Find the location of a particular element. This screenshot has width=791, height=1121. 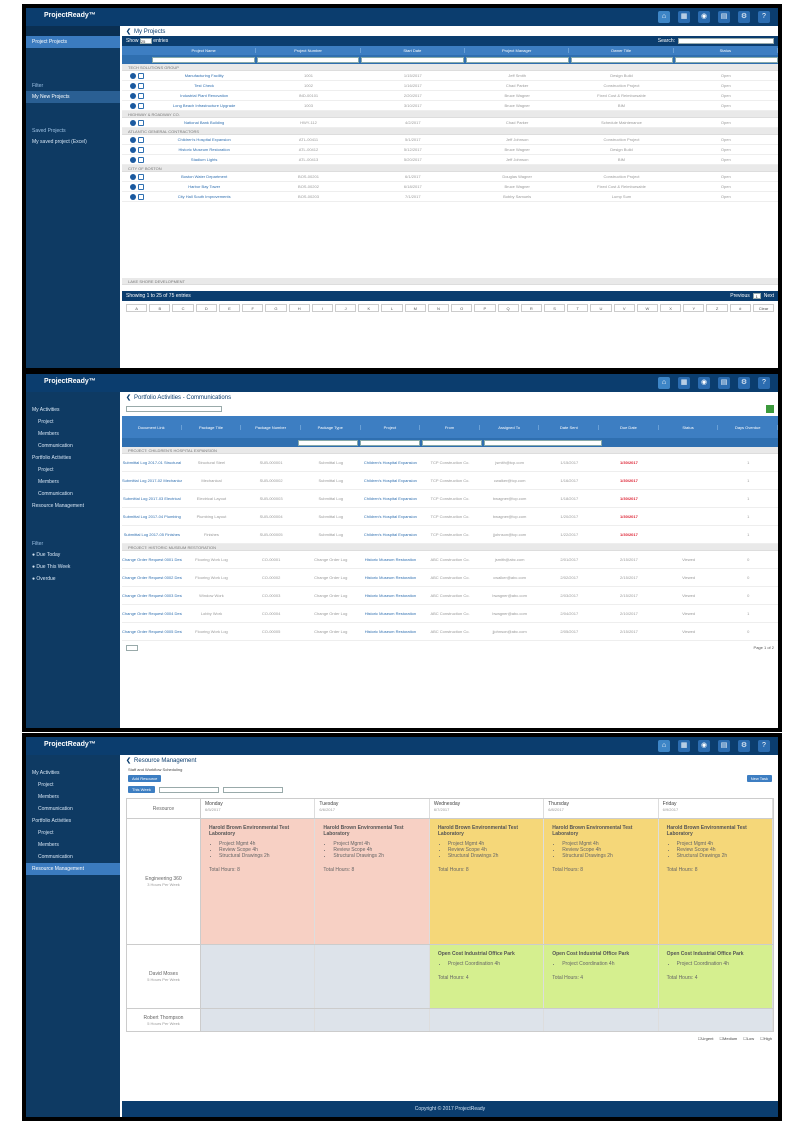

alpha-filter-button: E is located at coordinates (229, 308).